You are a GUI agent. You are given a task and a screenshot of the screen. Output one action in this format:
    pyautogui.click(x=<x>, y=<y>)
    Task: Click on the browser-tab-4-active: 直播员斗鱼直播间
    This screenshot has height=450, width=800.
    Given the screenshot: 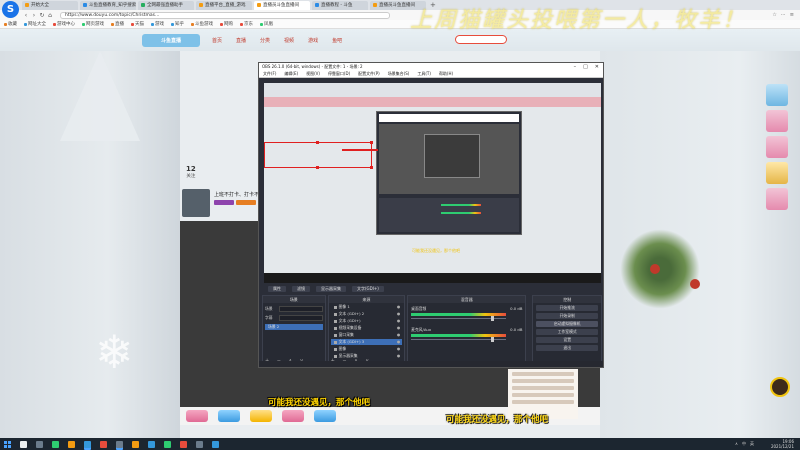 What is the action you would take?
    pyautogui.click(x=282, y=5)
    